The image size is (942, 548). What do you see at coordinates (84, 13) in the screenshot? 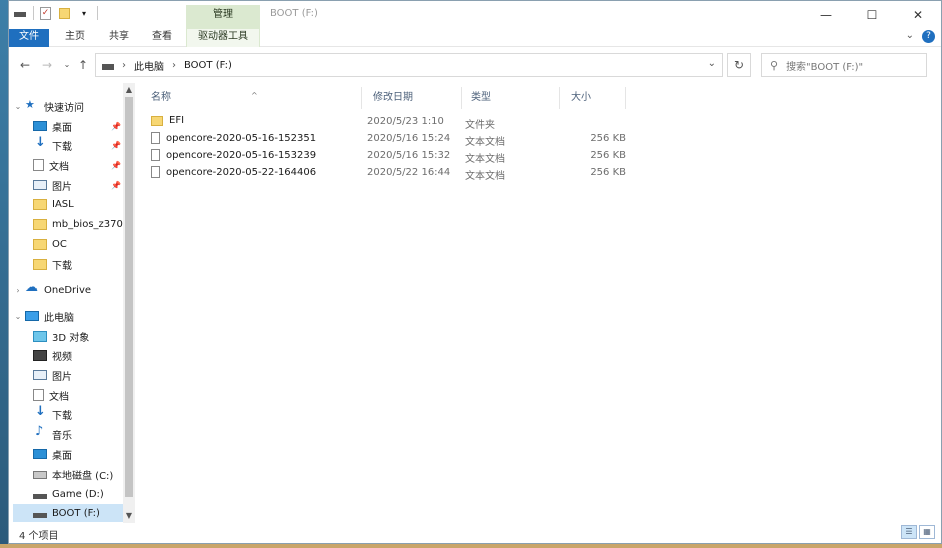
I see `customize-toolbar-icon: ▾` at bounding box center [84, 13].